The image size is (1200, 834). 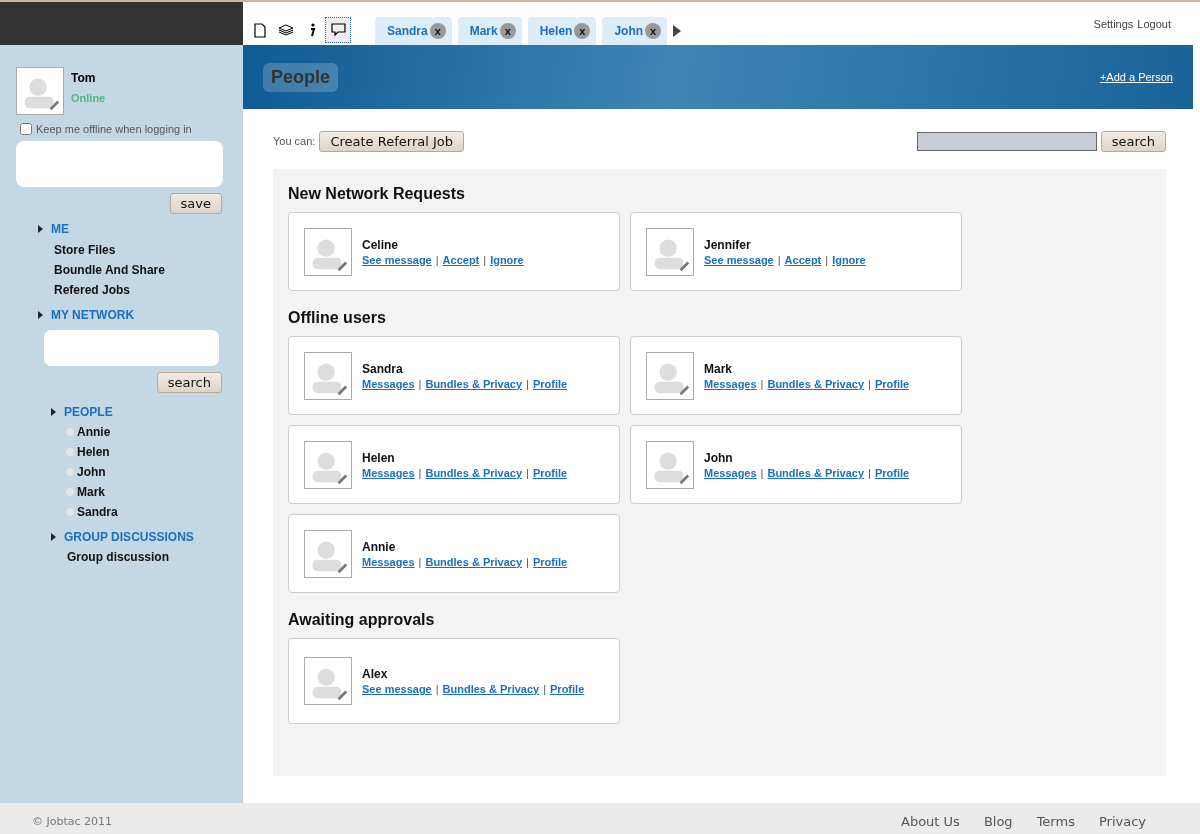 I want to click on top-link: Logout, so click(x=1154, y=24).